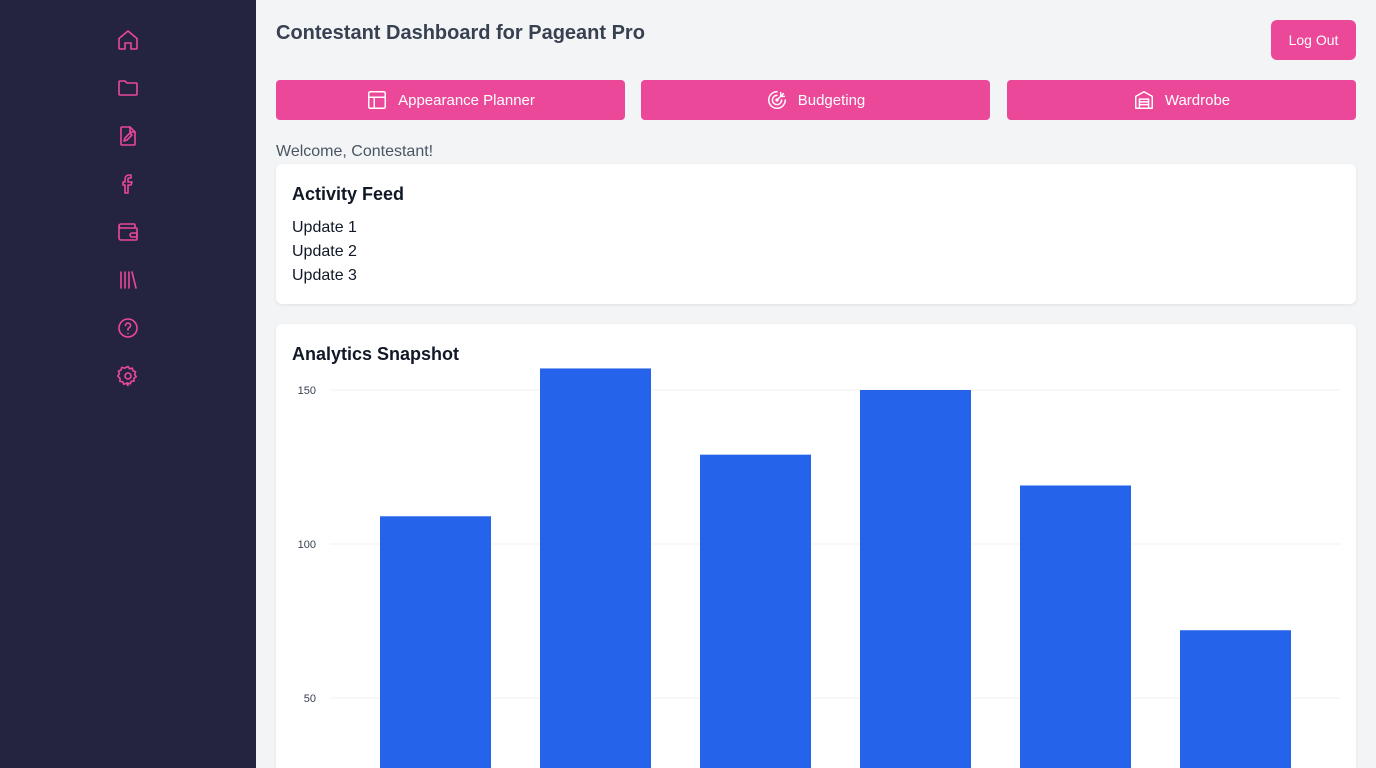 Image resolution: width=1376 pixels, height=768 pixels. I want to click on y-tick-label: 50, so click(310, 699).